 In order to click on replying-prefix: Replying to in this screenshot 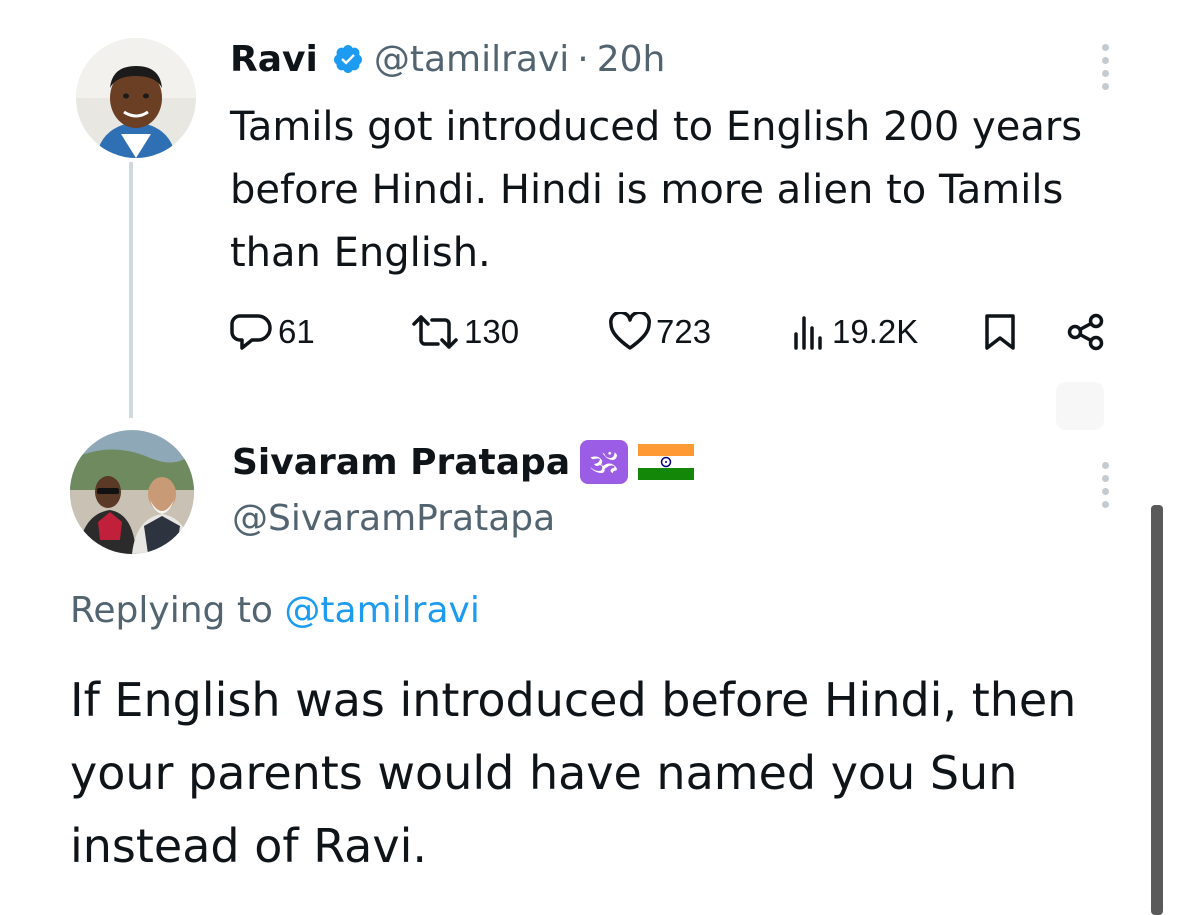, I will do `click(171, 610)`.